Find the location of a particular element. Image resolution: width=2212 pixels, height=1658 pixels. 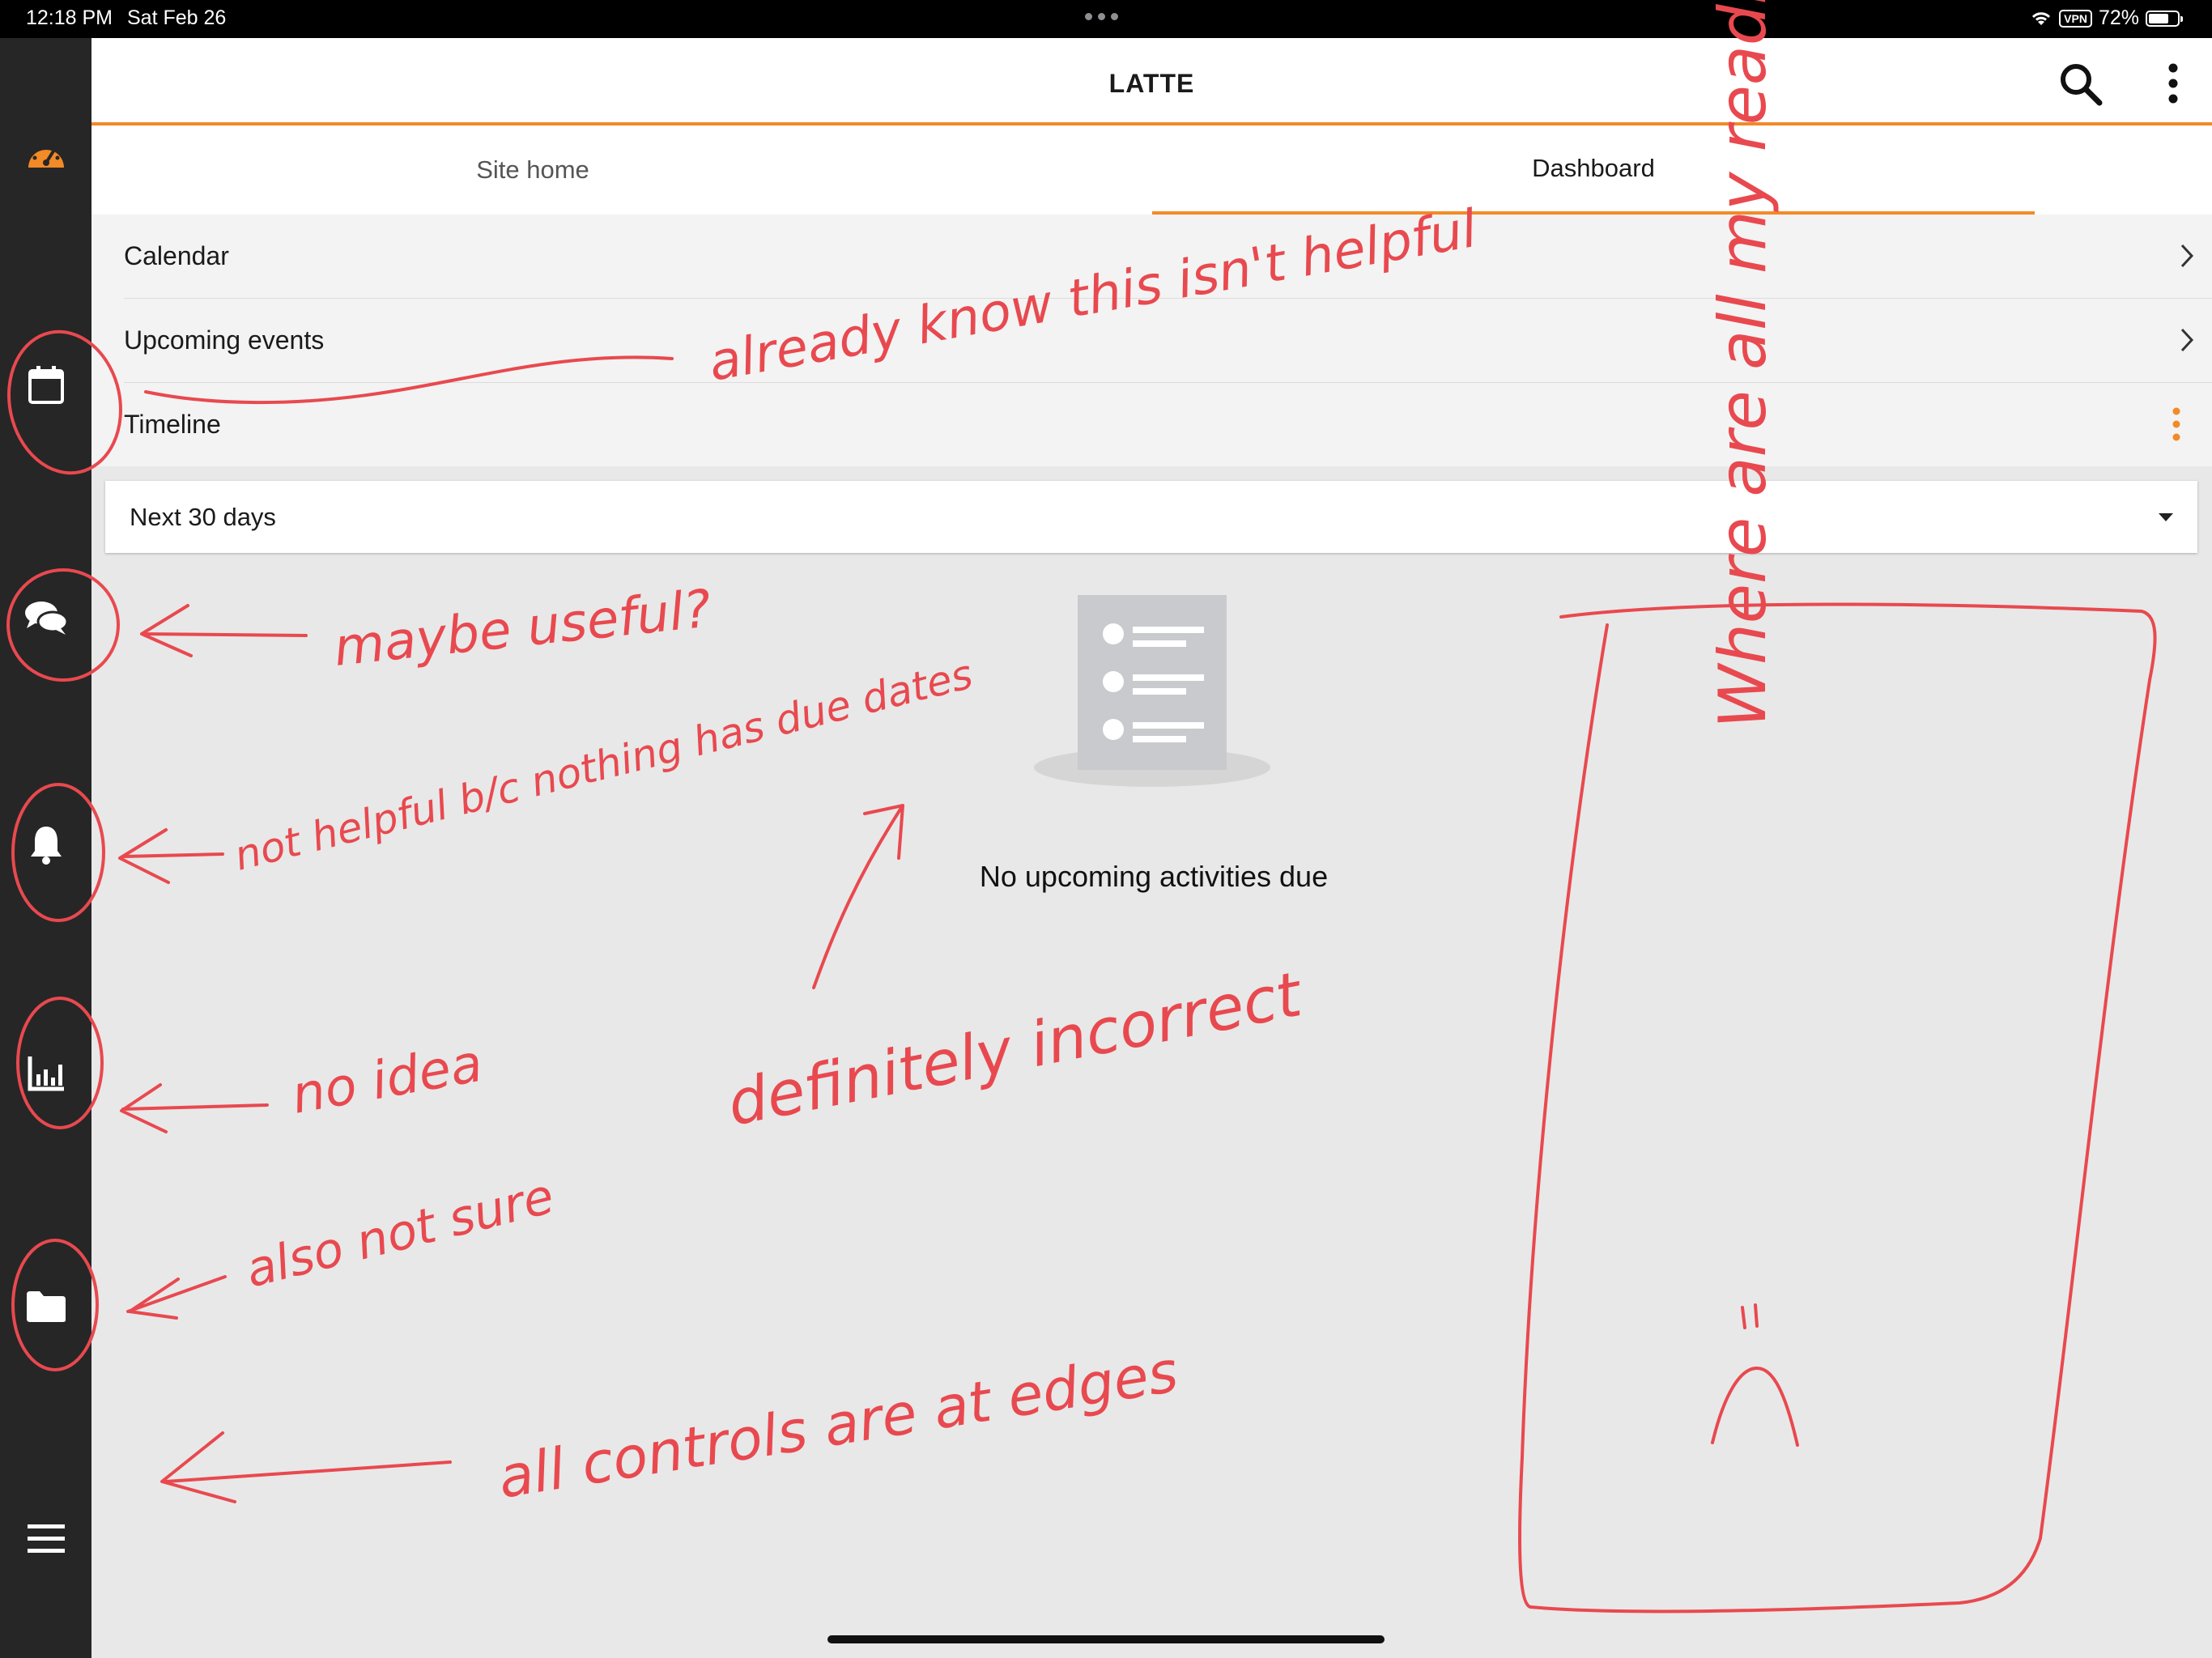

hamburger-menu-icon is located at coordinates (46, 1538).